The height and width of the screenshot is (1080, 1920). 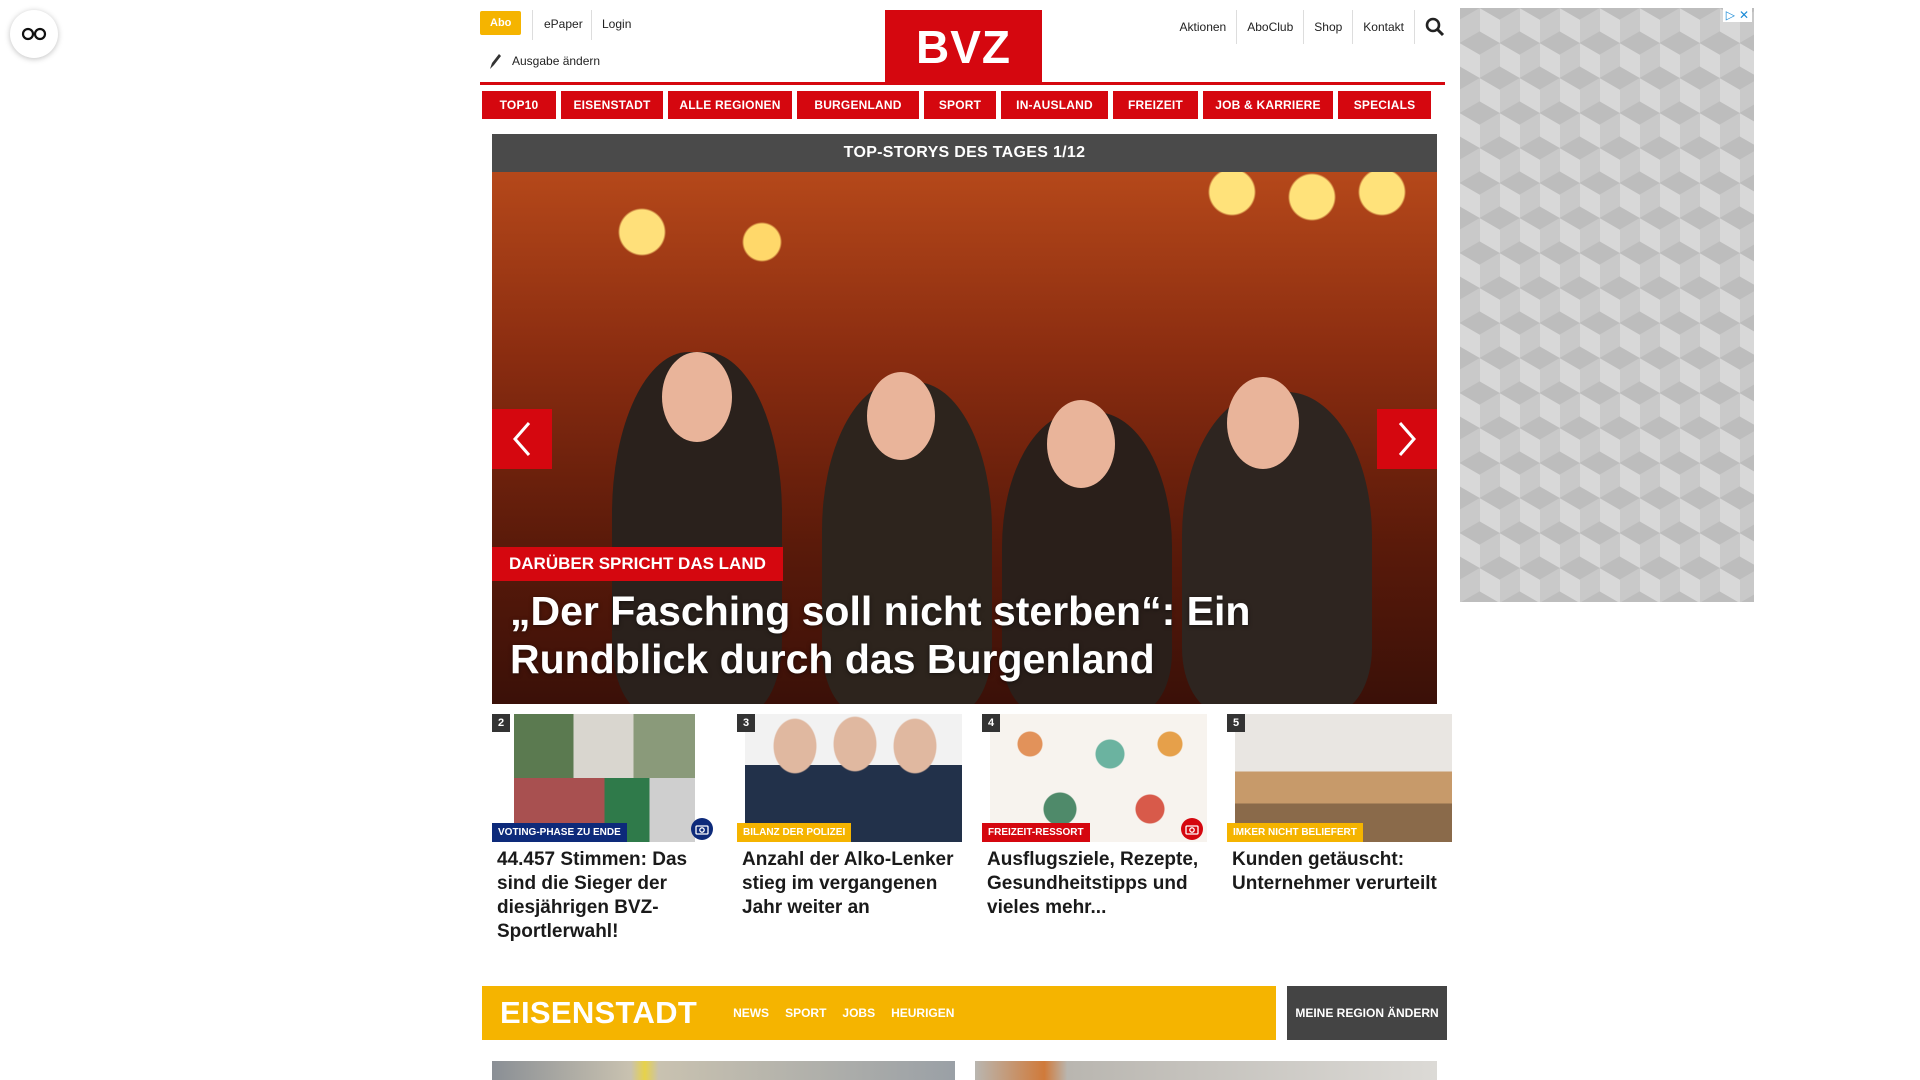 I want to click on header-right-links: Aktionen AboClub Shop Kontakt, so click(x=1307, y=27).